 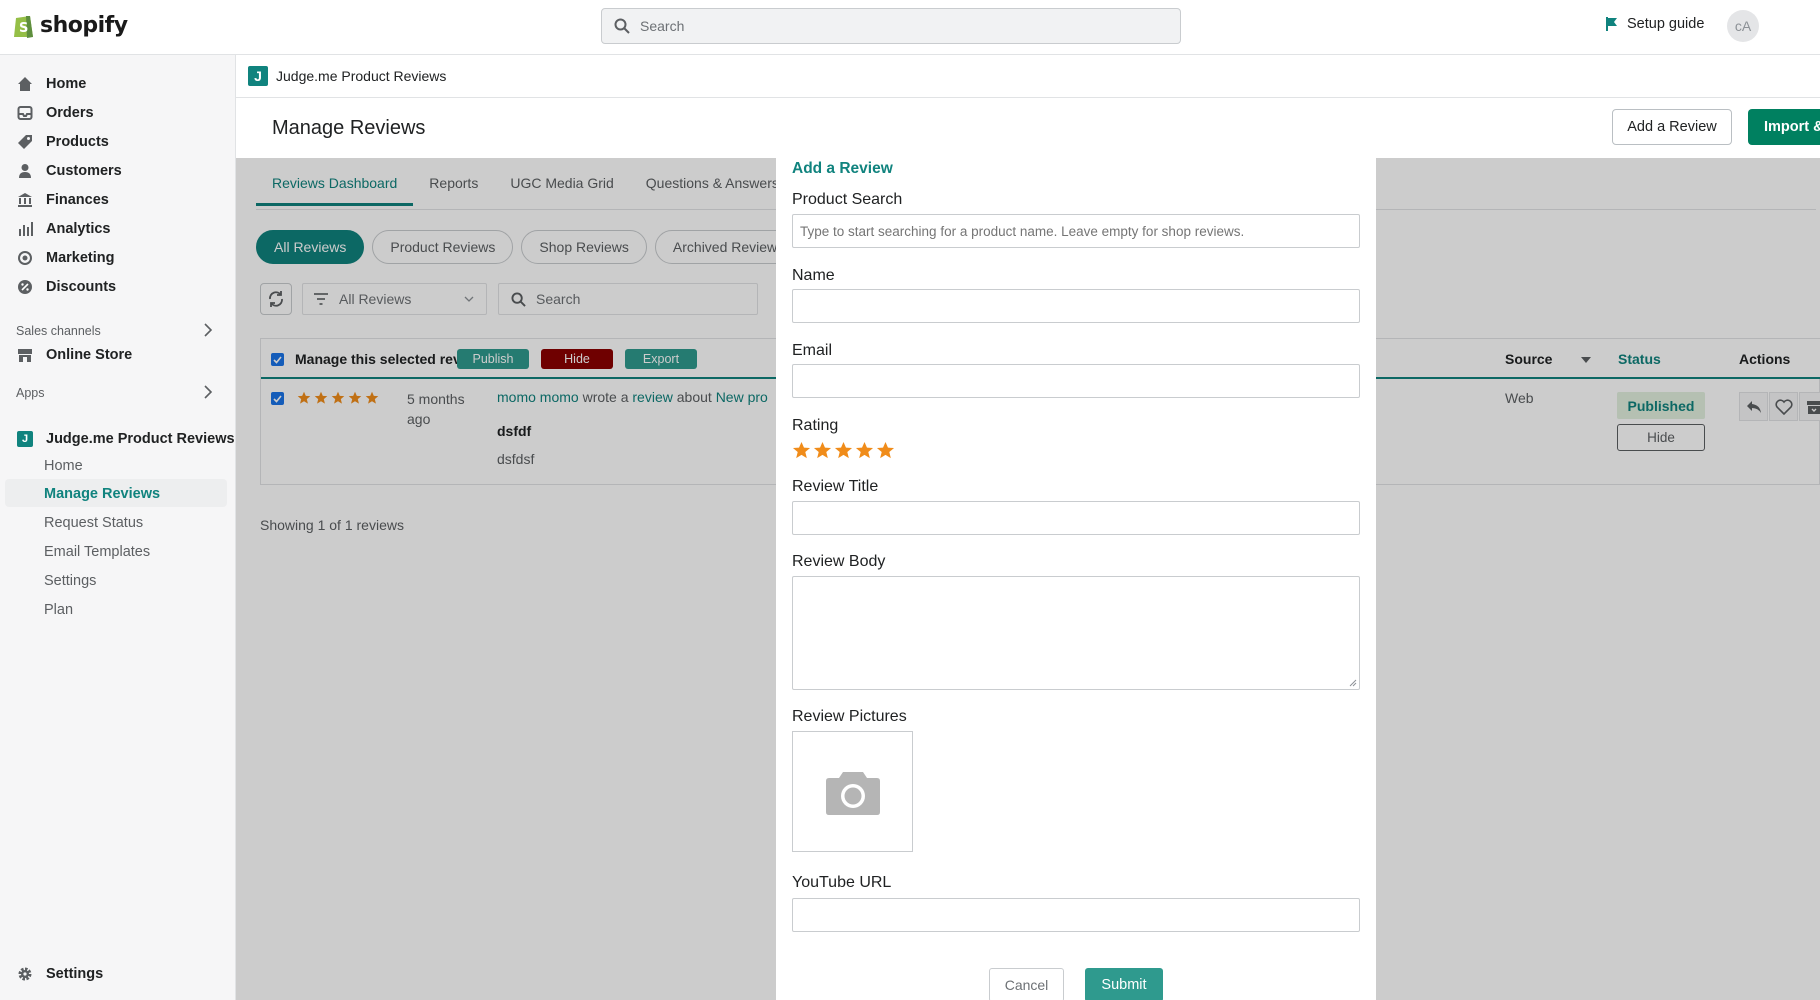 I want to click on setup-guide-button: Setup guide, so click(x=1654, y=24).